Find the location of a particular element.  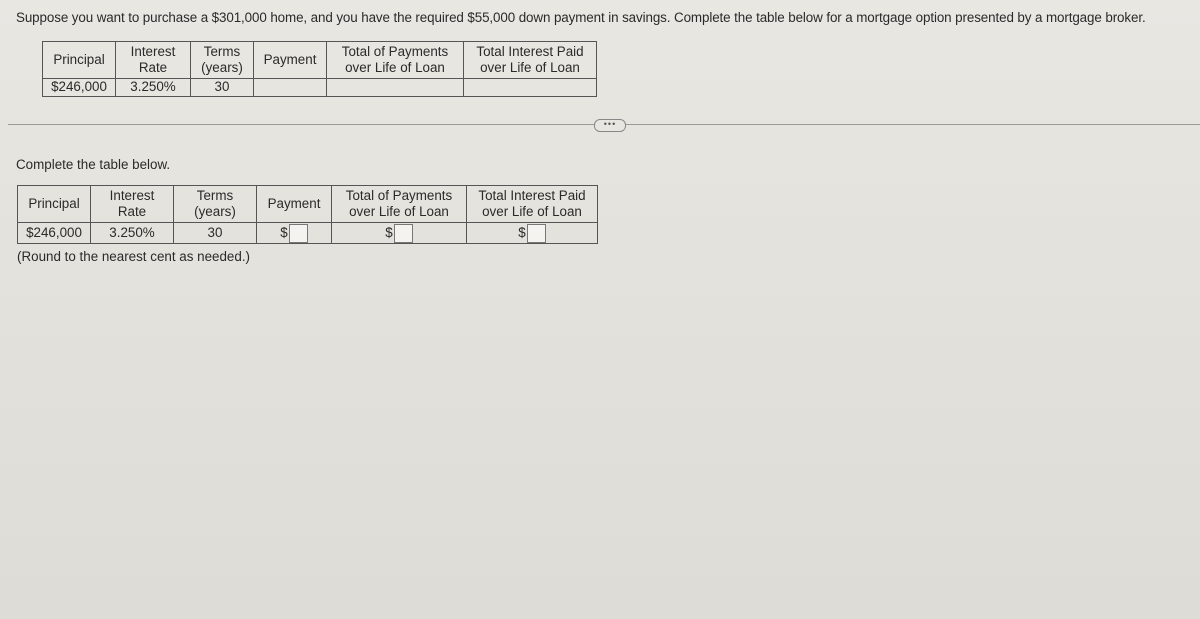

cell-payment: $ is located at coordinates (294, 233).